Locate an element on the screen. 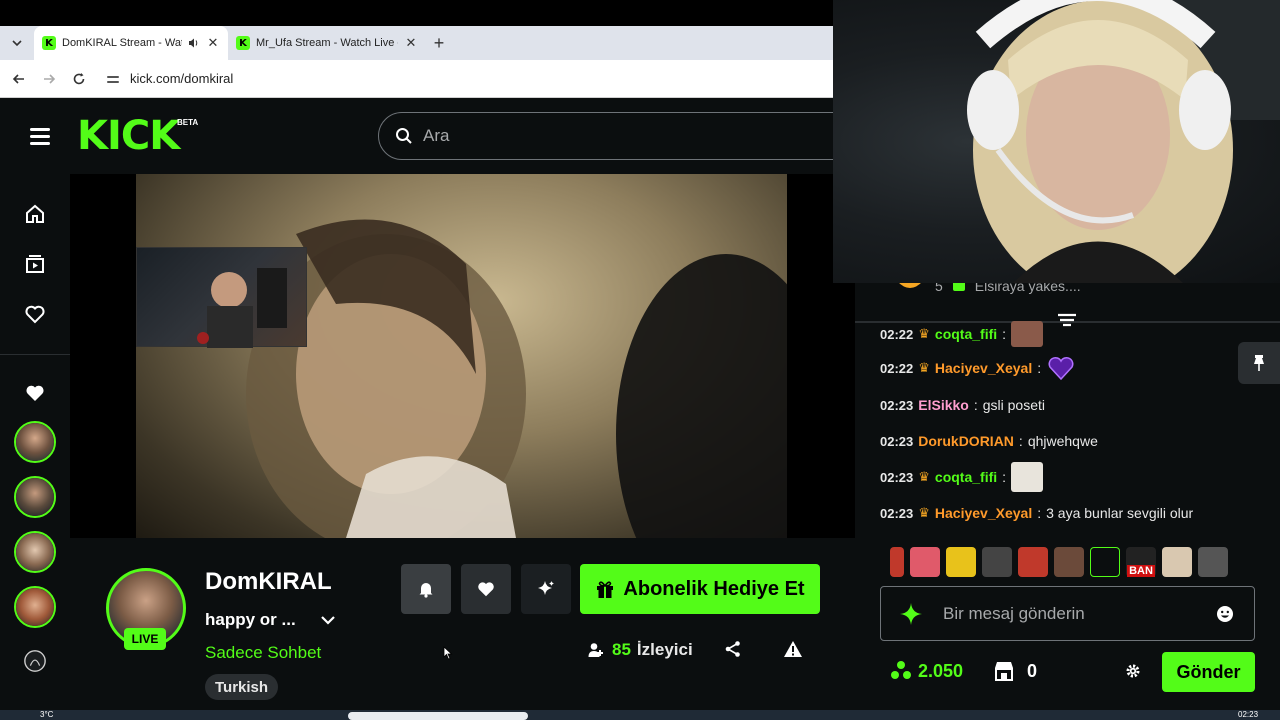  new-tab-button: + is located at coordinates (439, 43).